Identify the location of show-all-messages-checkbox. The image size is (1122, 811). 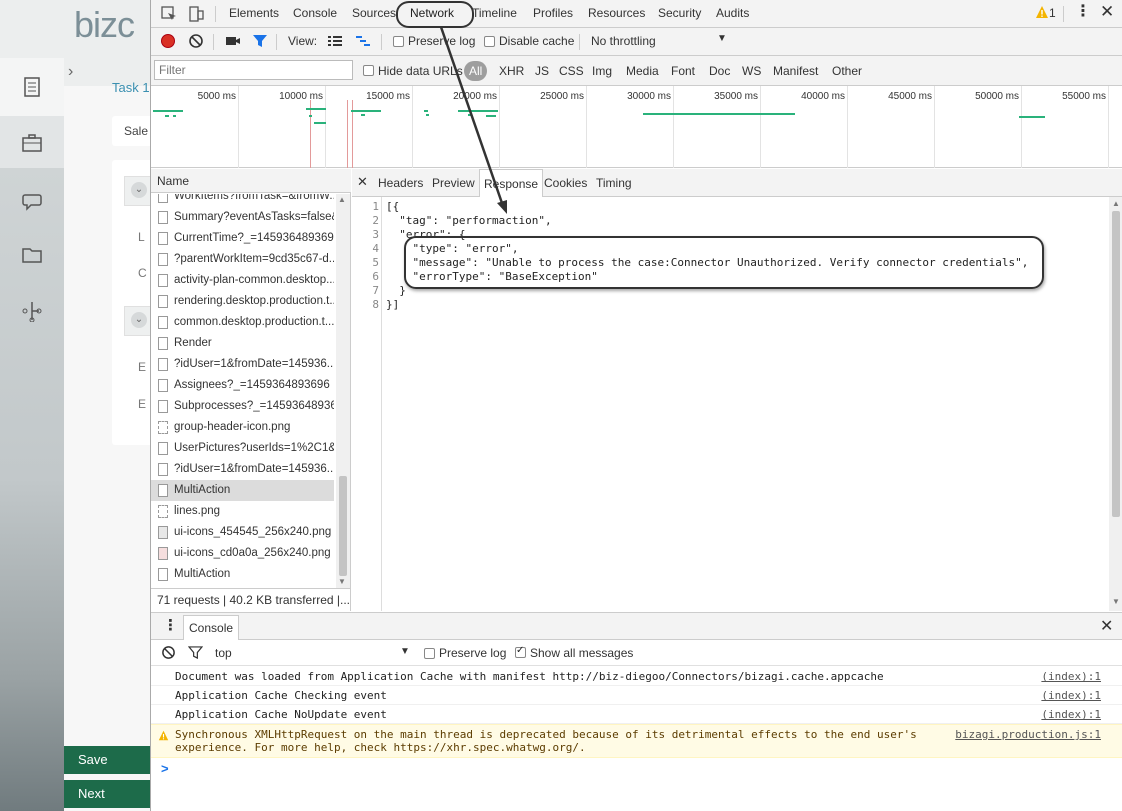
(520, 651).